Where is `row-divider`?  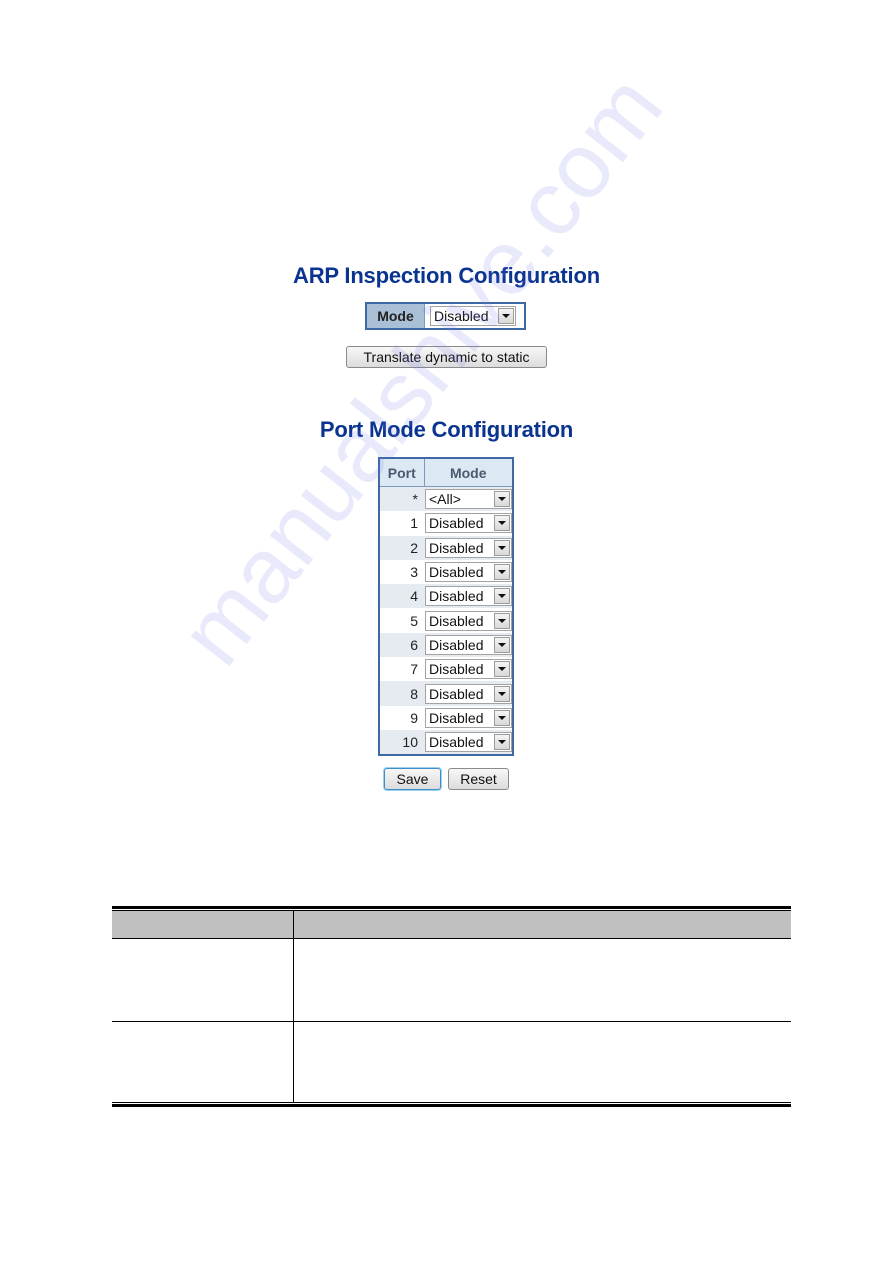 row-divider is located at coordinates (451, 1021).